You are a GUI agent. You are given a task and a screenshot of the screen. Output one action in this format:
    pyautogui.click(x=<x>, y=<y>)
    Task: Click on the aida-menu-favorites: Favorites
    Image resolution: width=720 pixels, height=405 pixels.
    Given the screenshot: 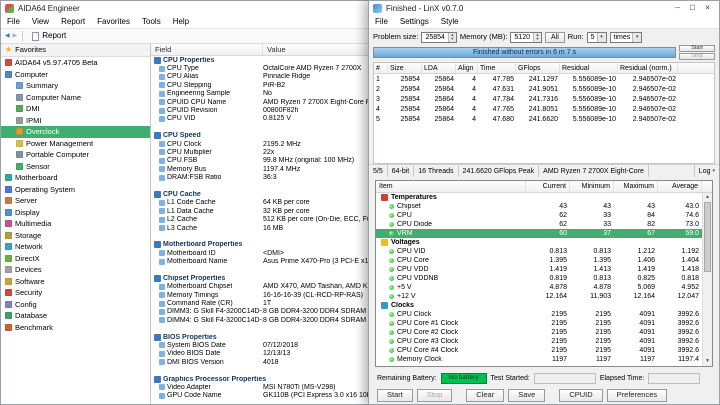 What is the action you would take?
    pyautogui.click(x=113, y=22)
    